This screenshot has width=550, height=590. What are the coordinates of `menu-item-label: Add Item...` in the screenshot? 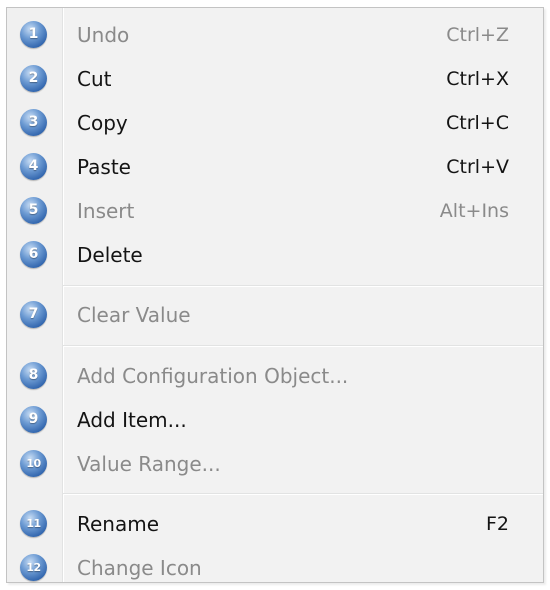 It's located at (132, 420).